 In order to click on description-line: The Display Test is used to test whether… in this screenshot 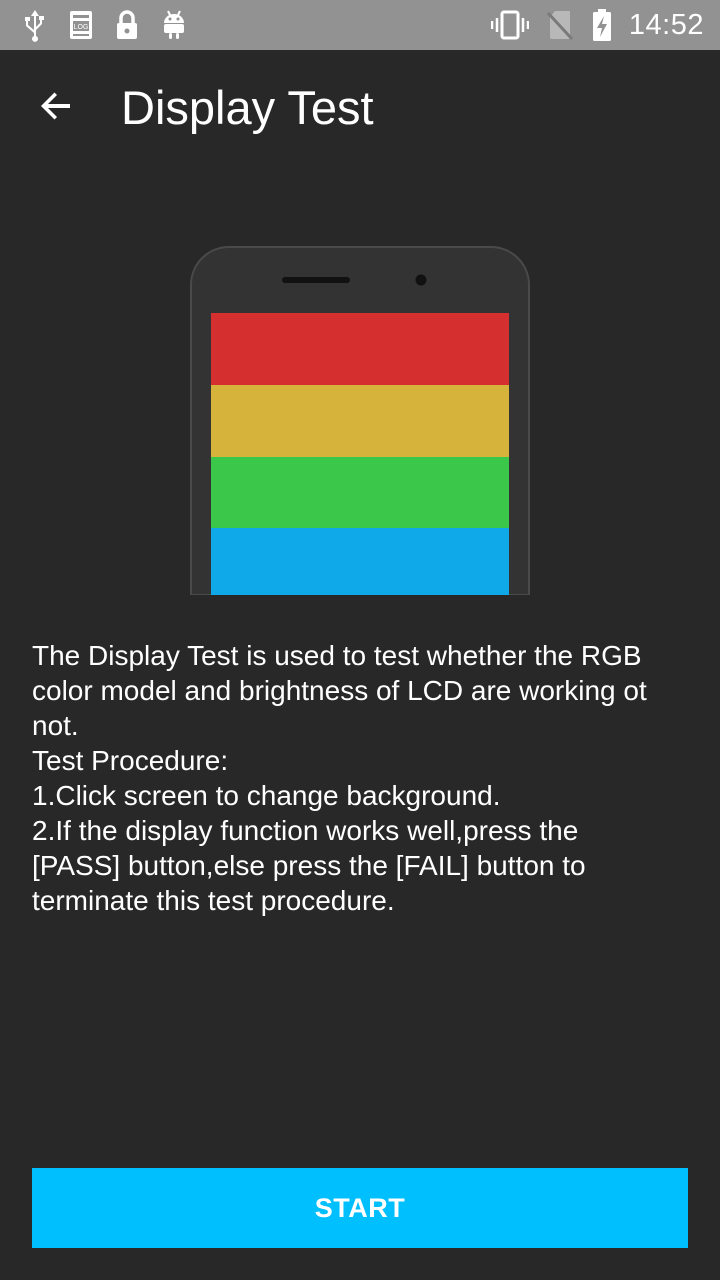, I will do `click(337, 655)`.